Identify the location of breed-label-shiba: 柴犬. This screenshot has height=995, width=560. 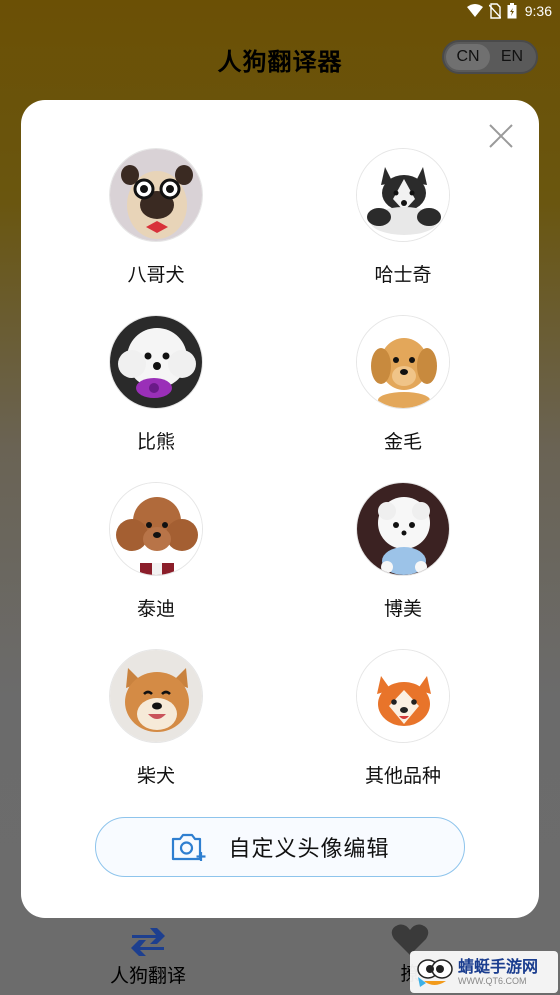
(155, 776).